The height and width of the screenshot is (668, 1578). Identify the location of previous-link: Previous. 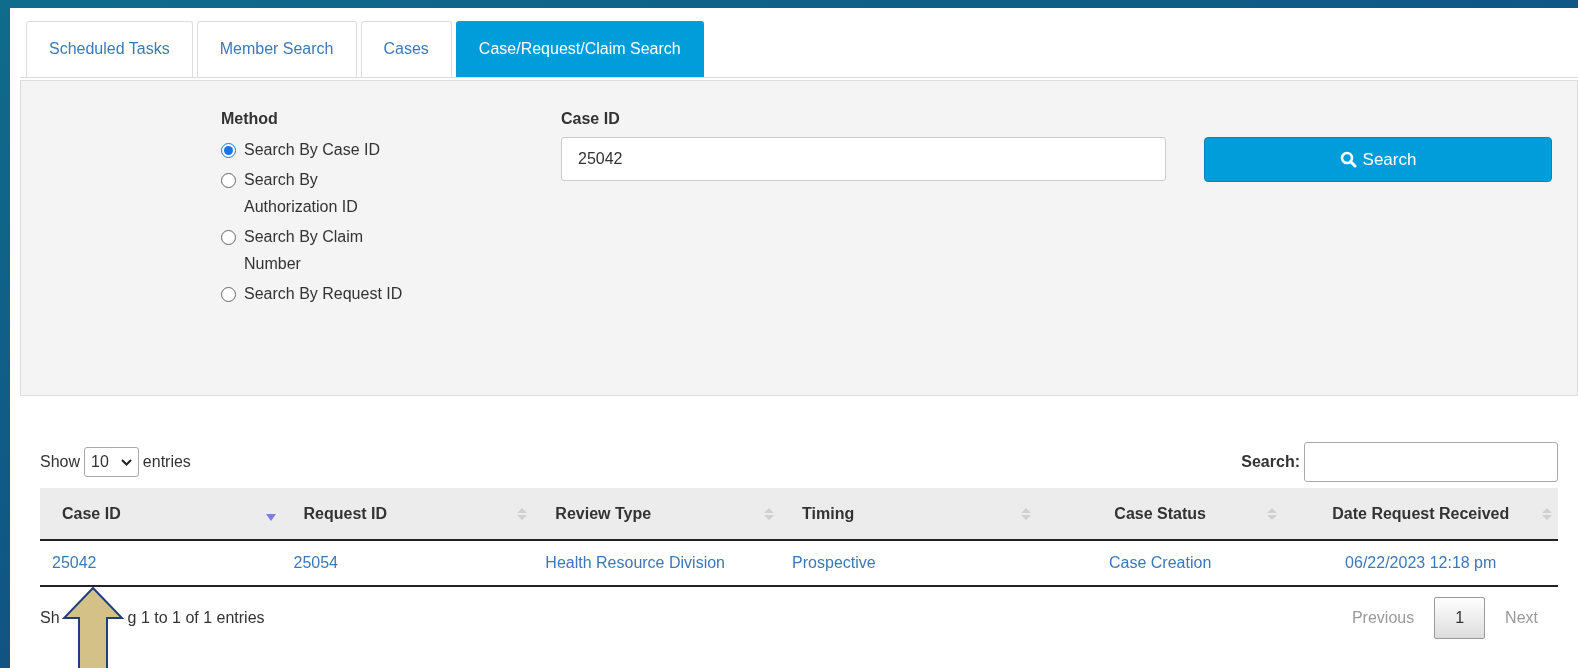
(1383, 618).